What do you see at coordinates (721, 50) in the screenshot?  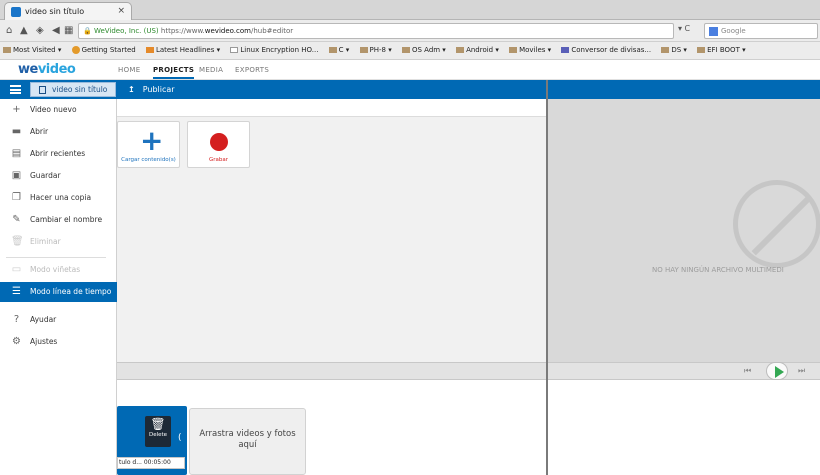 I see `bookmark-efi-boot: EFI BOOT ▾` at bounding box center [721, 50].